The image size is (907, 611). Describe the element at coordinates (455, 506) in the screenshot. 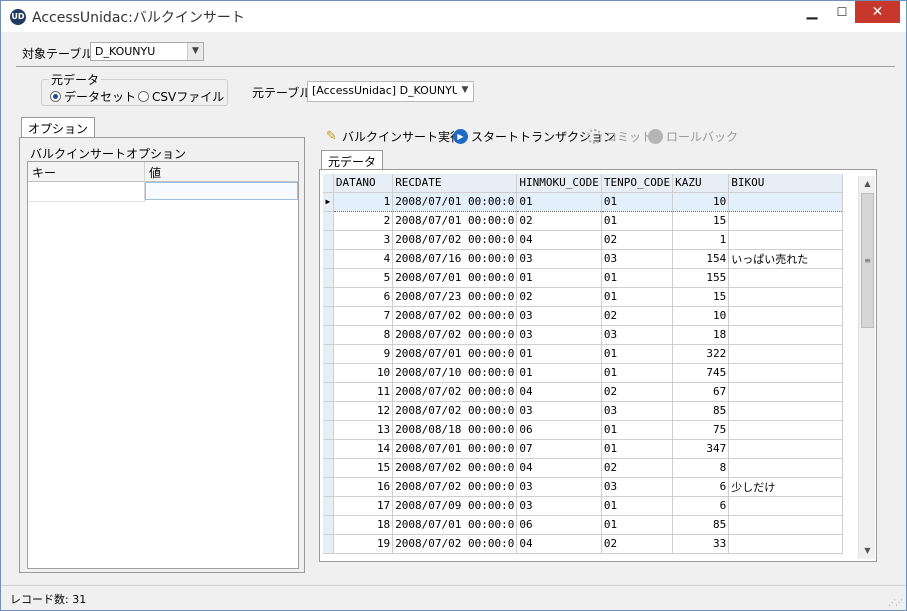

I see `cell-recdate: 2008/07/09 00:00:0` at that location.